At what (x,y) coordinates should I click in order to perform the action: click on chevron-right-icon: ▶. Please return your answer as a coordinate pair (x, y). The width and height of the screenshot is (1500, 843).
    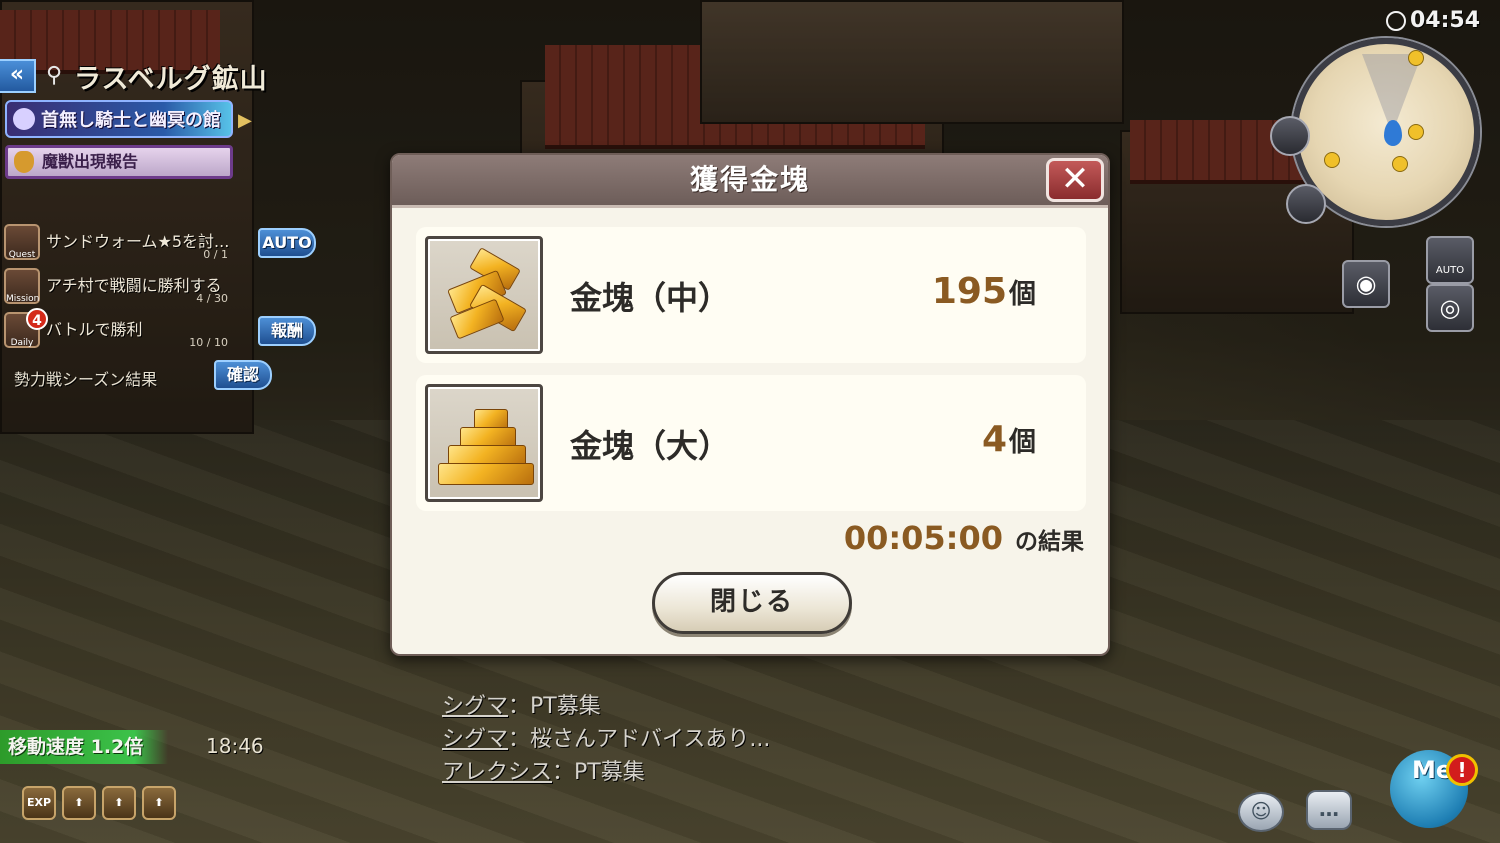
    Looking at the image, I should click on (245, 120).